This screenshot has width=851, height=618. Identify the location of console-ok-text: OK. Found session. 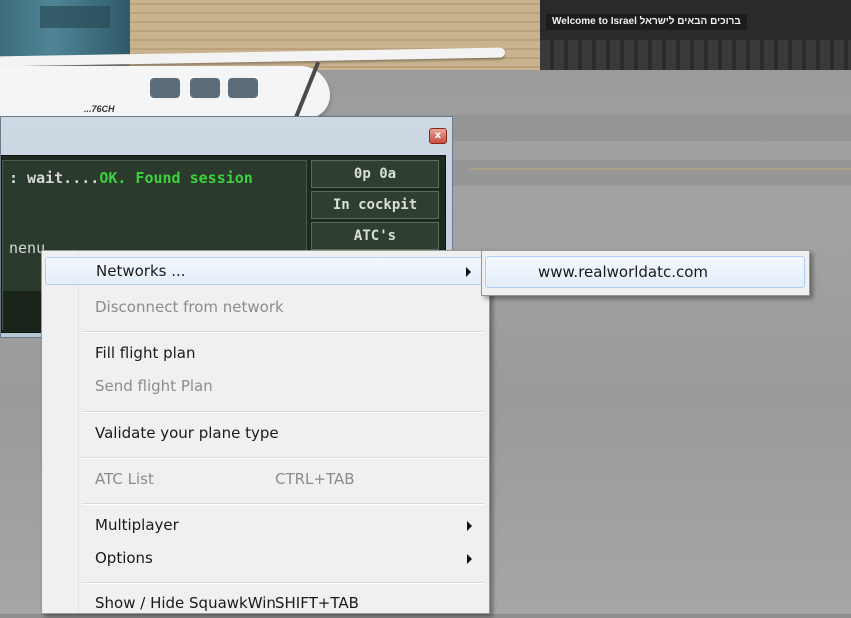
(176, 178).